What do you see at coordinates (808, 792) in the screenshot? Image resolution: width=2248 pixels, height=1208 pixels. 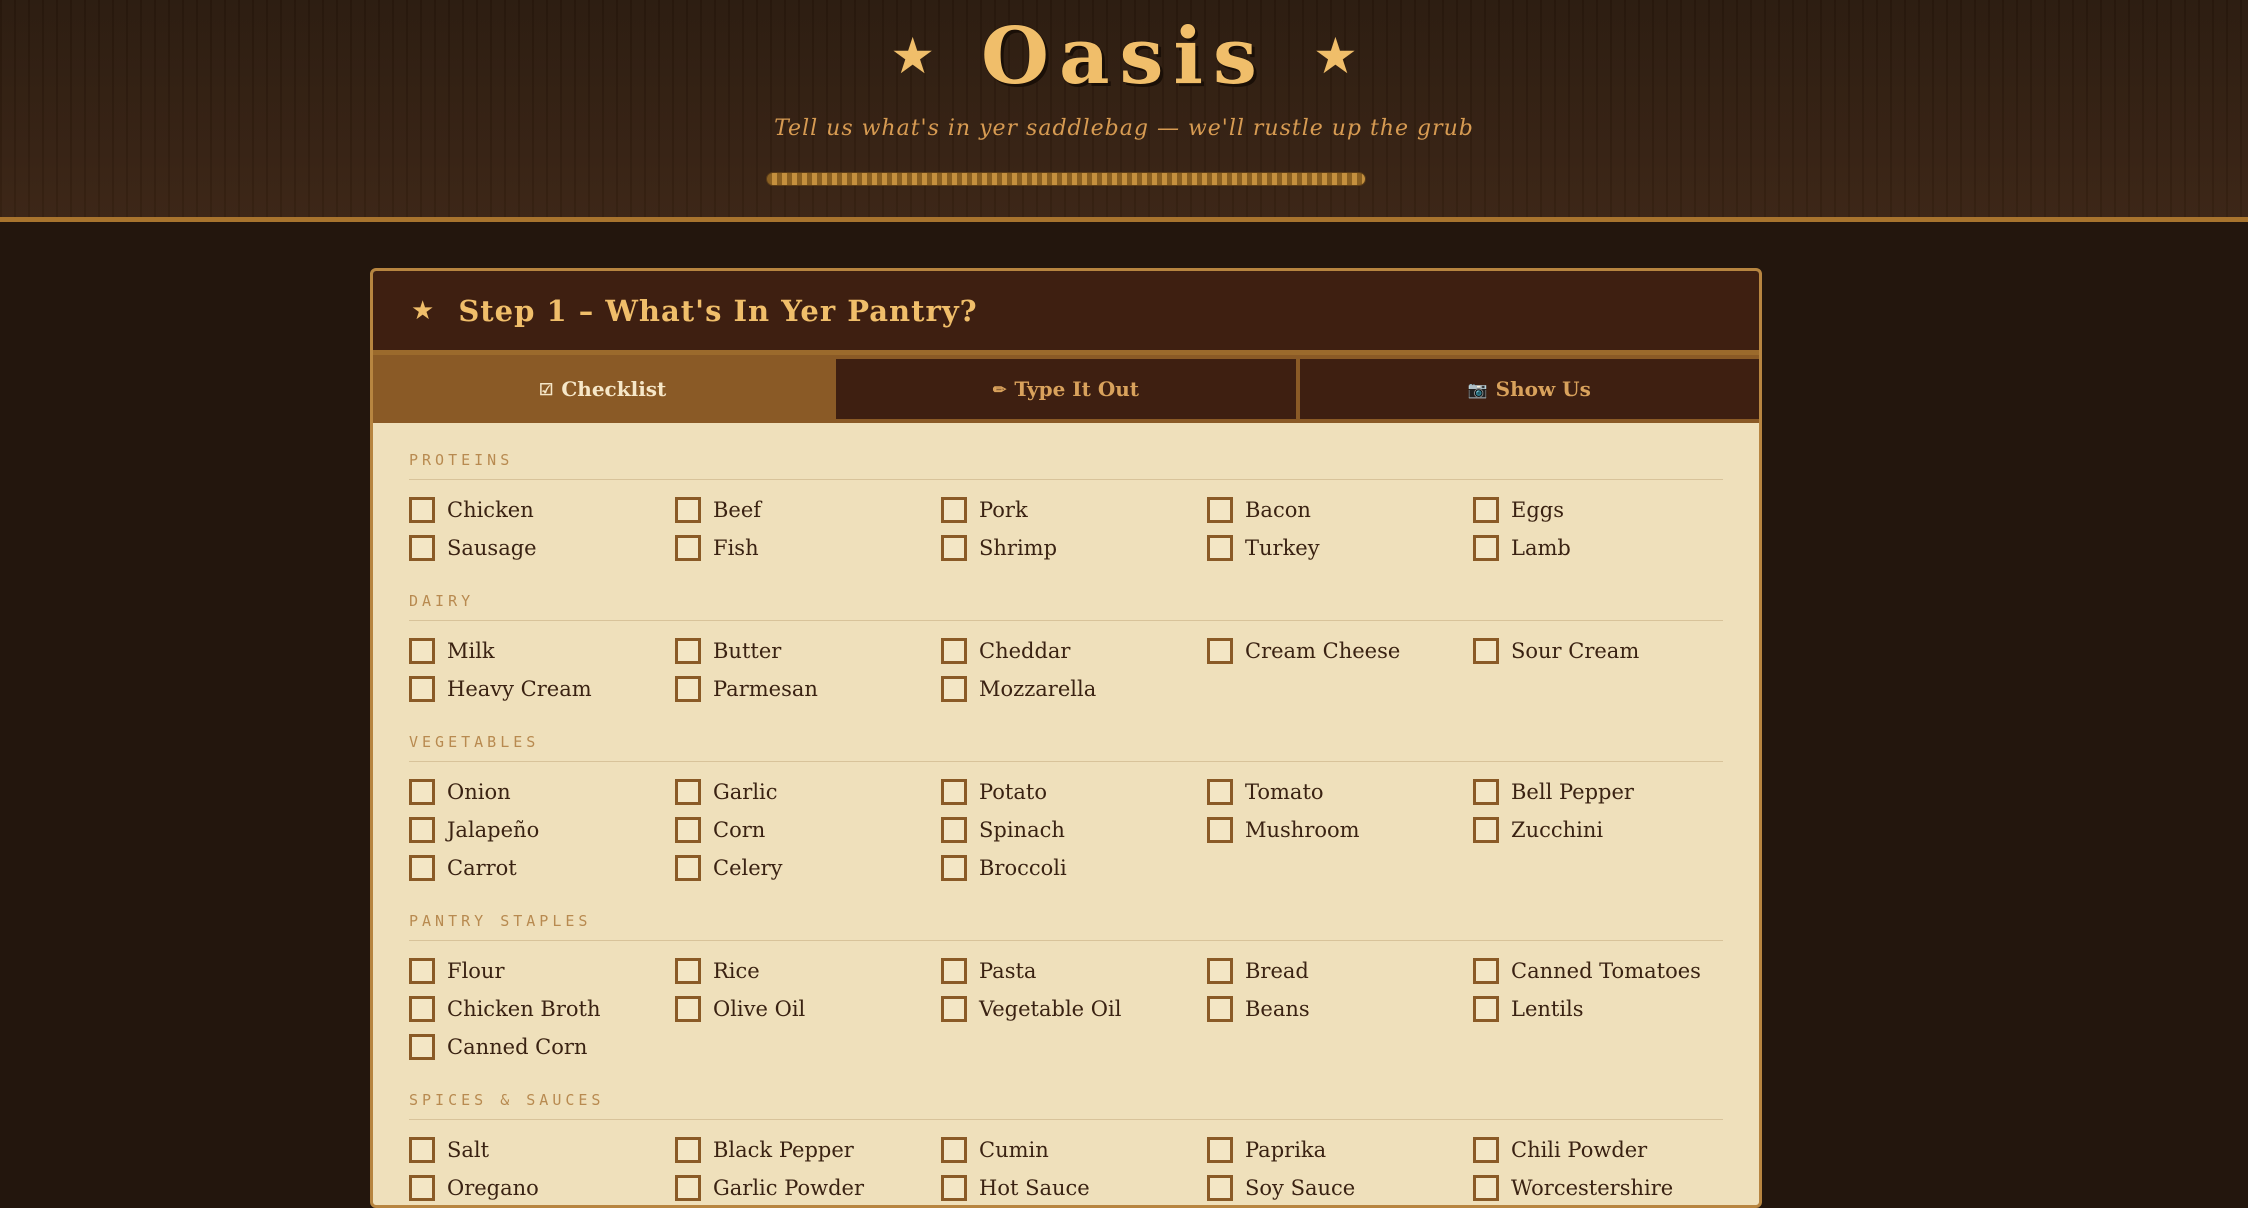 I see `ingredient-checkbox-item: Garlic` at bounding box center [808, 792].